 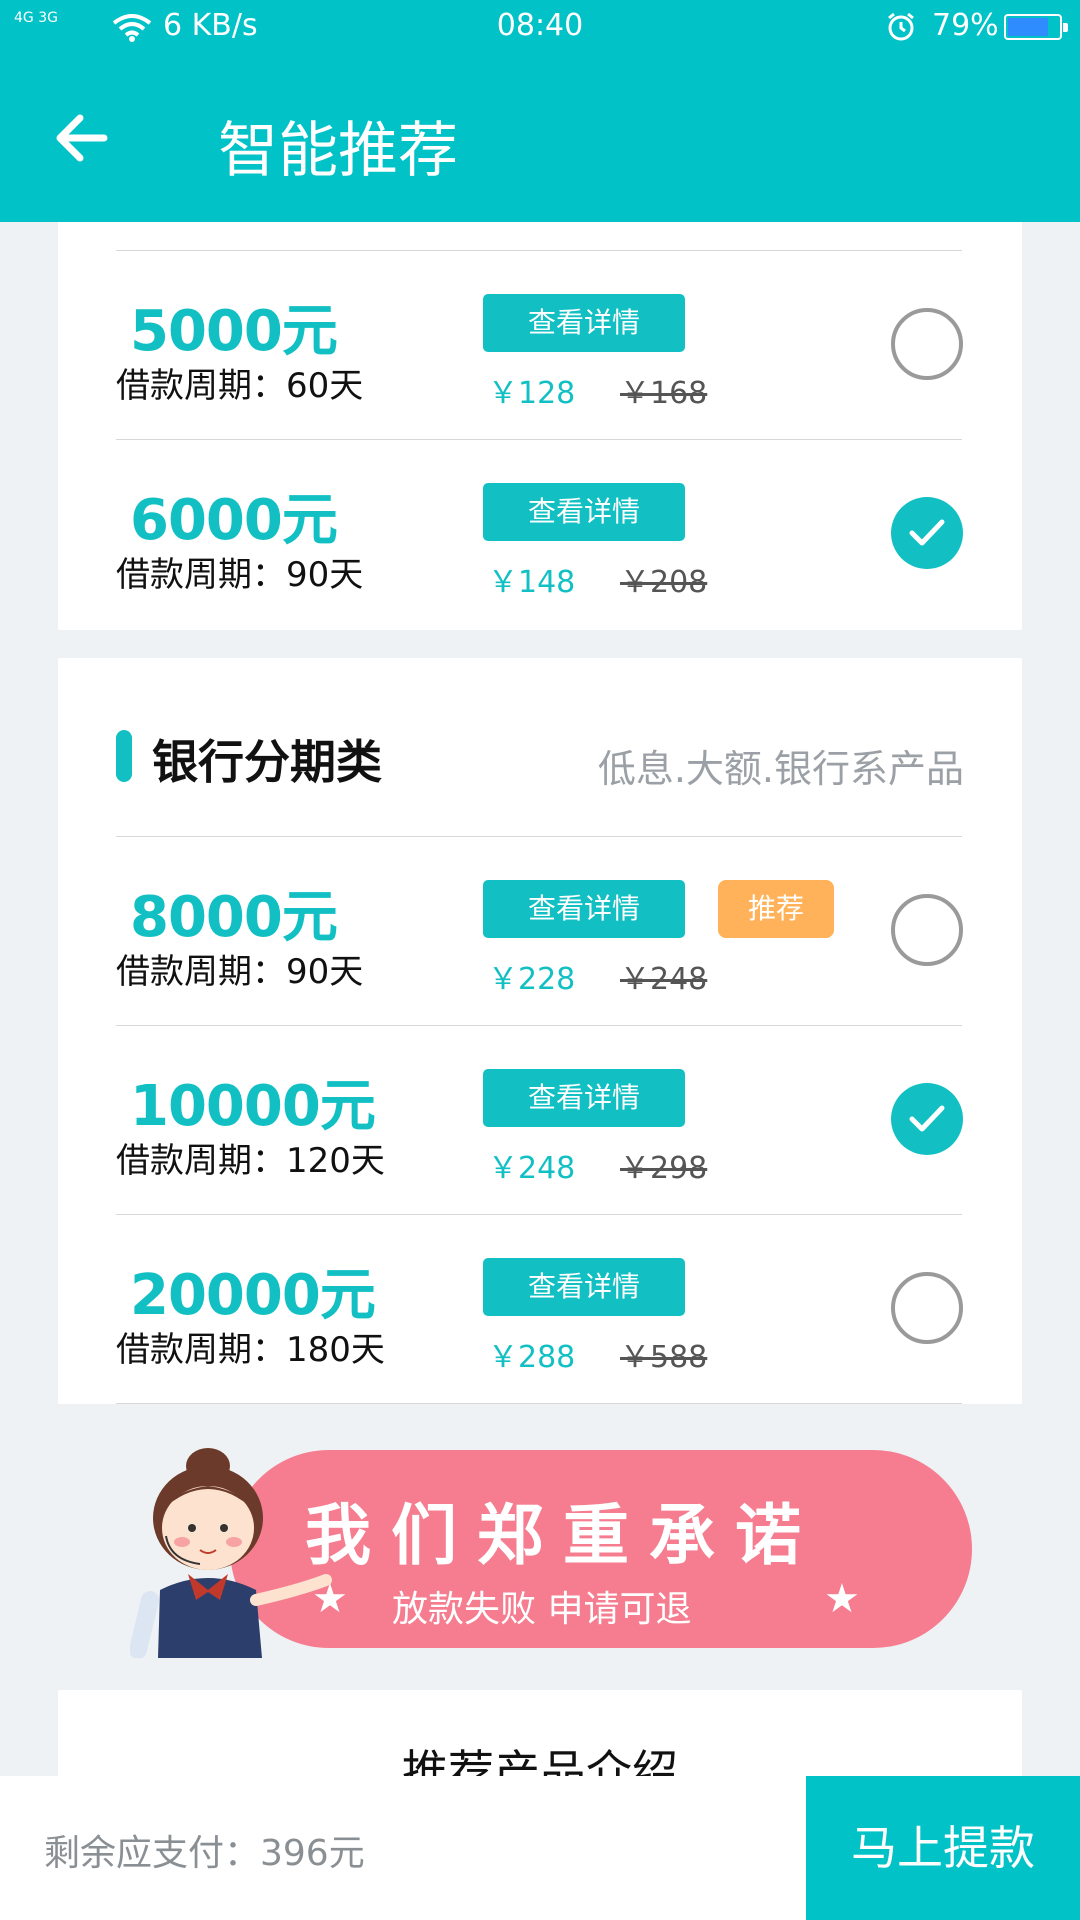 I want to click on loan-row: 8000元 借款周期：90天 查看详情 推荐 ￥228 ￥248, so click(x=540, y=930).